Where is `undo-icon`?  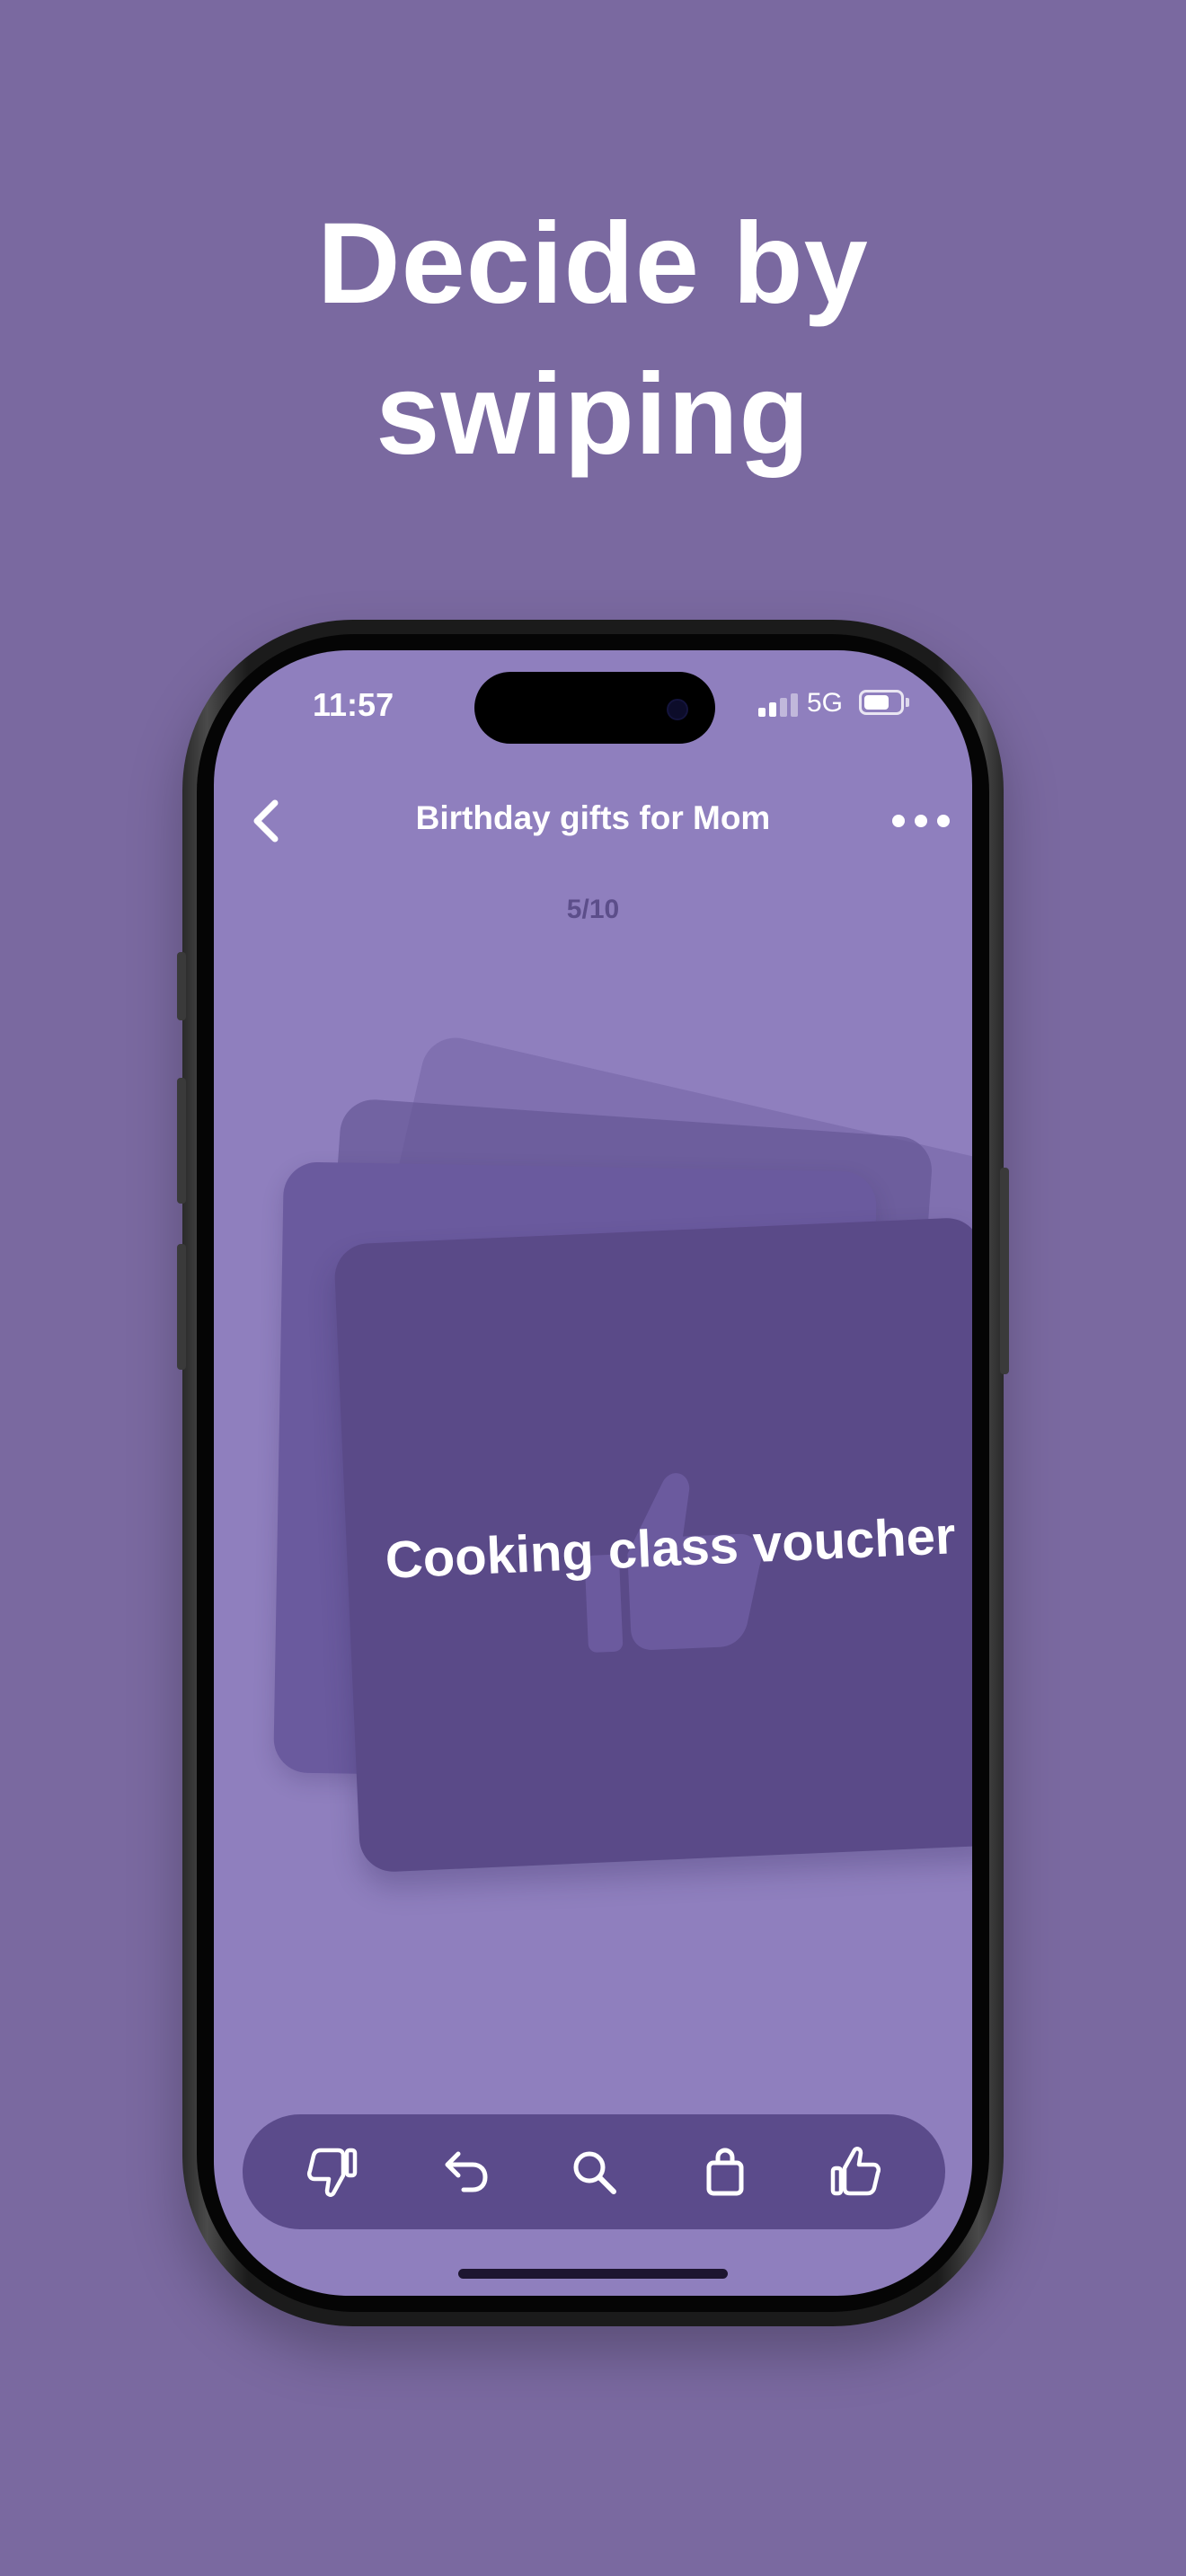
undo-icon is located at coordinates (466, 2171).